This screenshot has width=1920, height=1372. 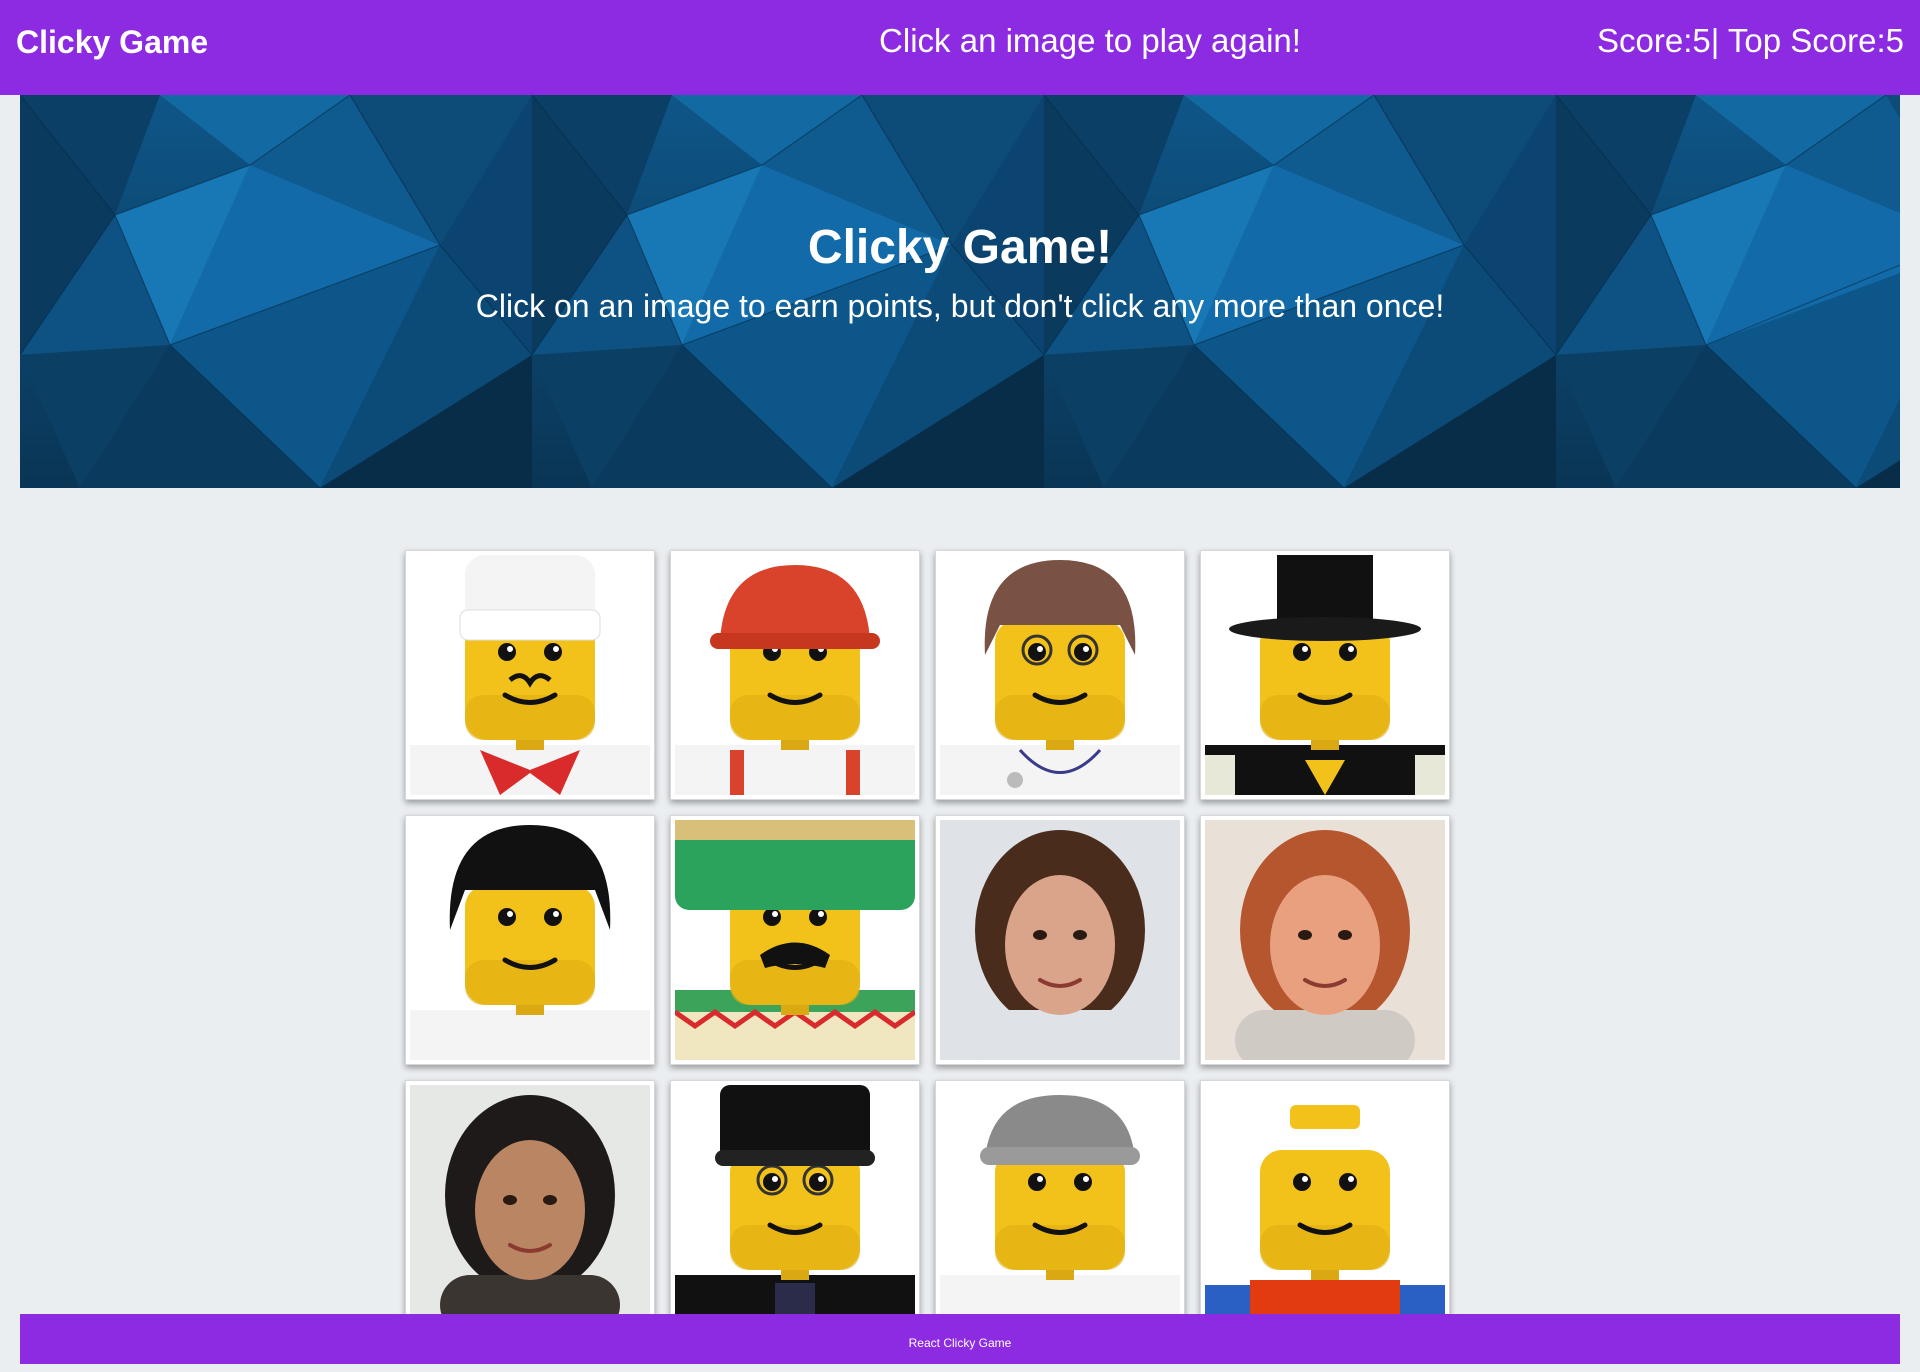 I want to click on sombrero-minifig-card, so click(x=795, y=940).